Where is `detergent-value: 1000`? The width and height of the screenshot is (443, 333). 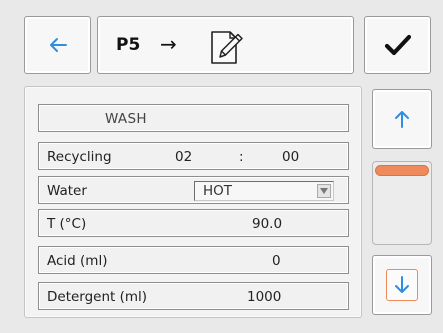 detergent-value: 1000 is located at coordinates (264, 297).